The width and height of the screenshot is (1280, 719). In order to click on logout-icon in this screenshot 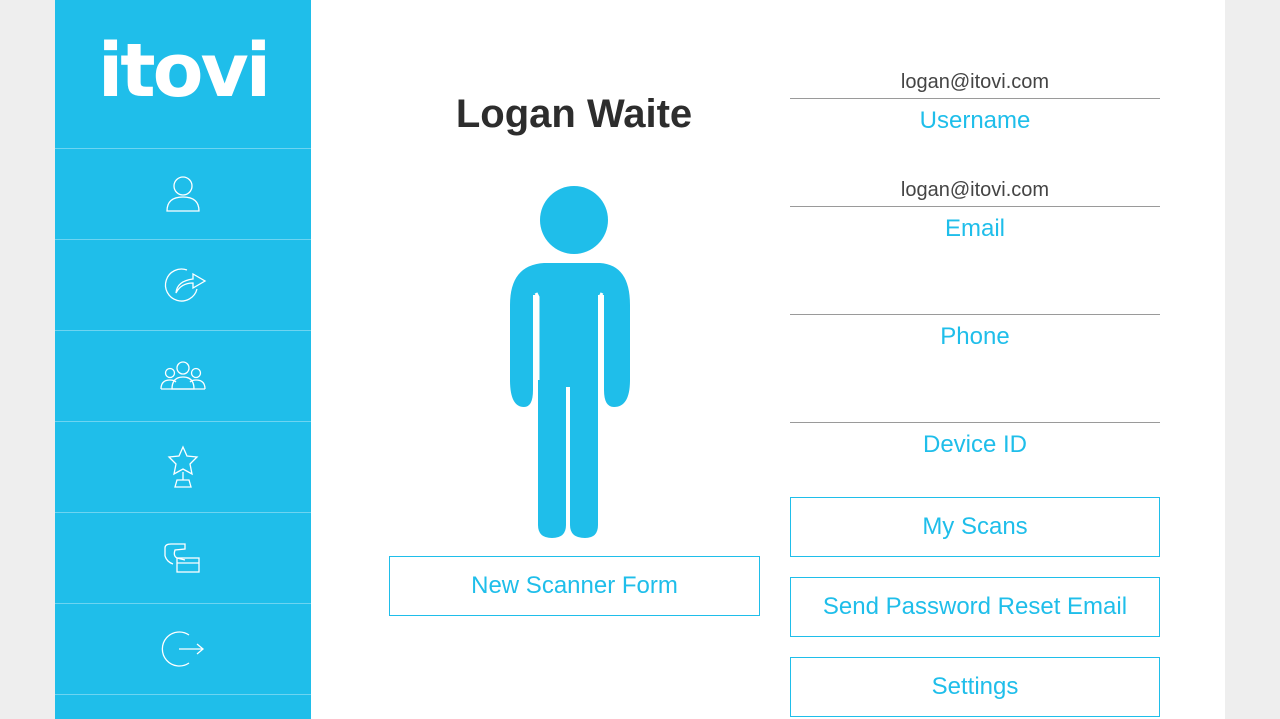, I will do `click(183, 649)`.